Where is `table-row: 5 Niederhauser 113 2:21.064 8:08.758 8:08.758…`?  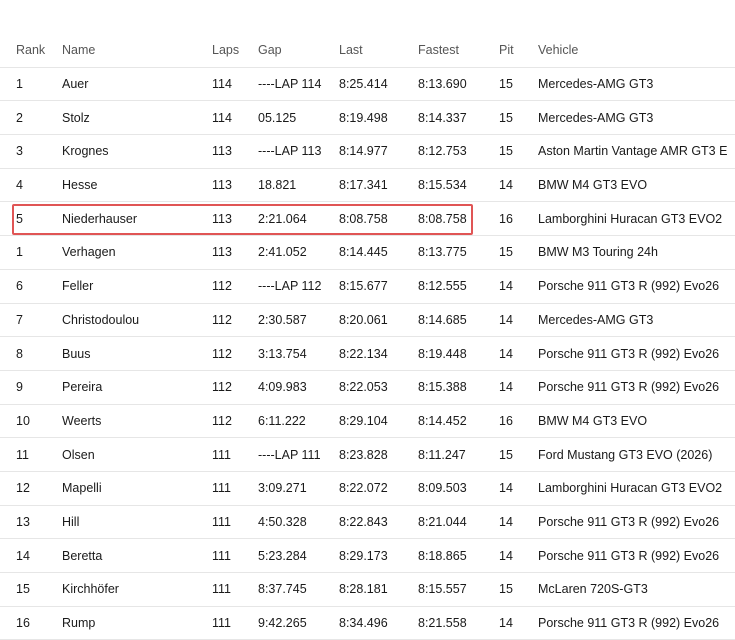 table-row: 5 Niederhauser 113 2:21.064 8:08.758 8:08.758… is located at coordinates (367, 219).